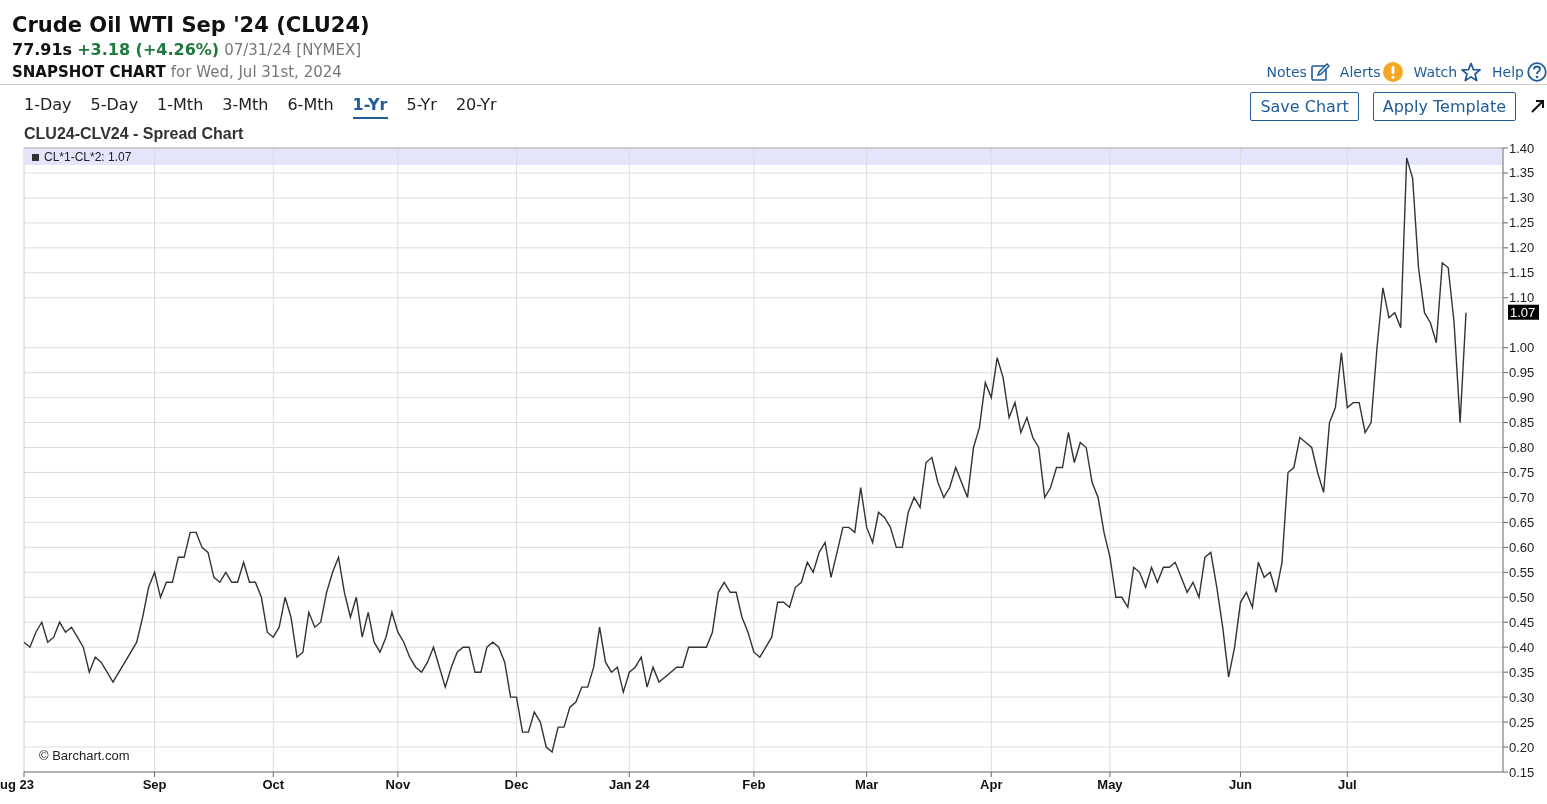  Describe the element at coordinates (754, 784) in the screenshot. I see `x-tick-label: Feb` at that location.